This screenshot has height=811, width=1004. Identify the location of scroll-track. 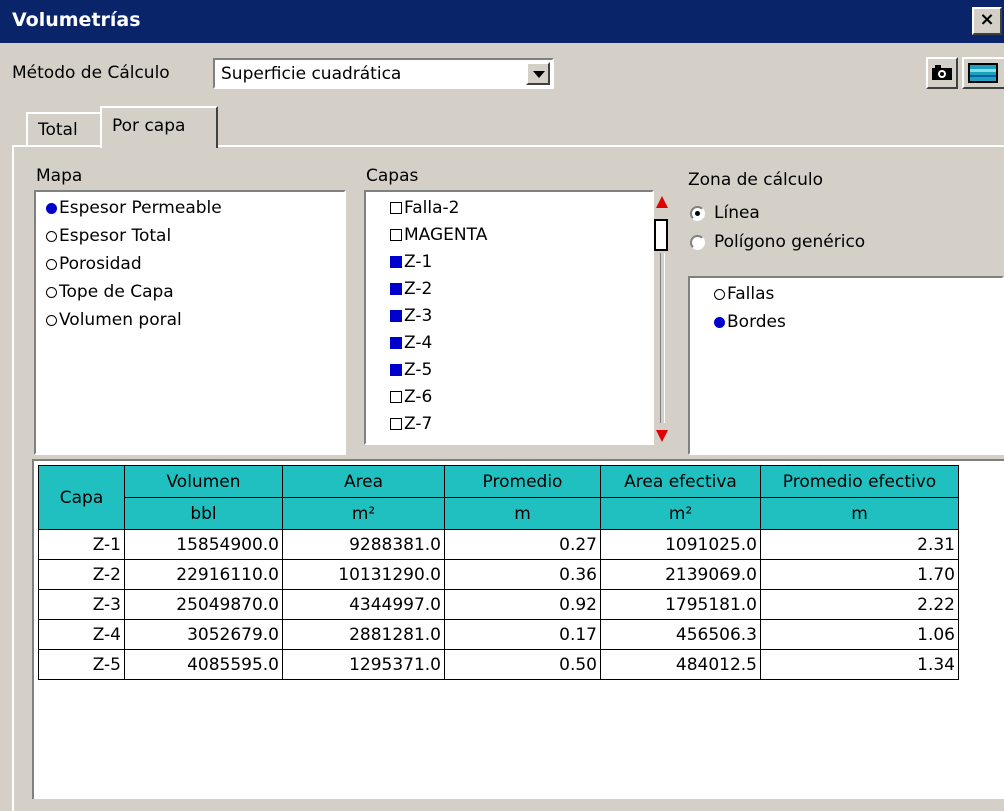
(662, 338).